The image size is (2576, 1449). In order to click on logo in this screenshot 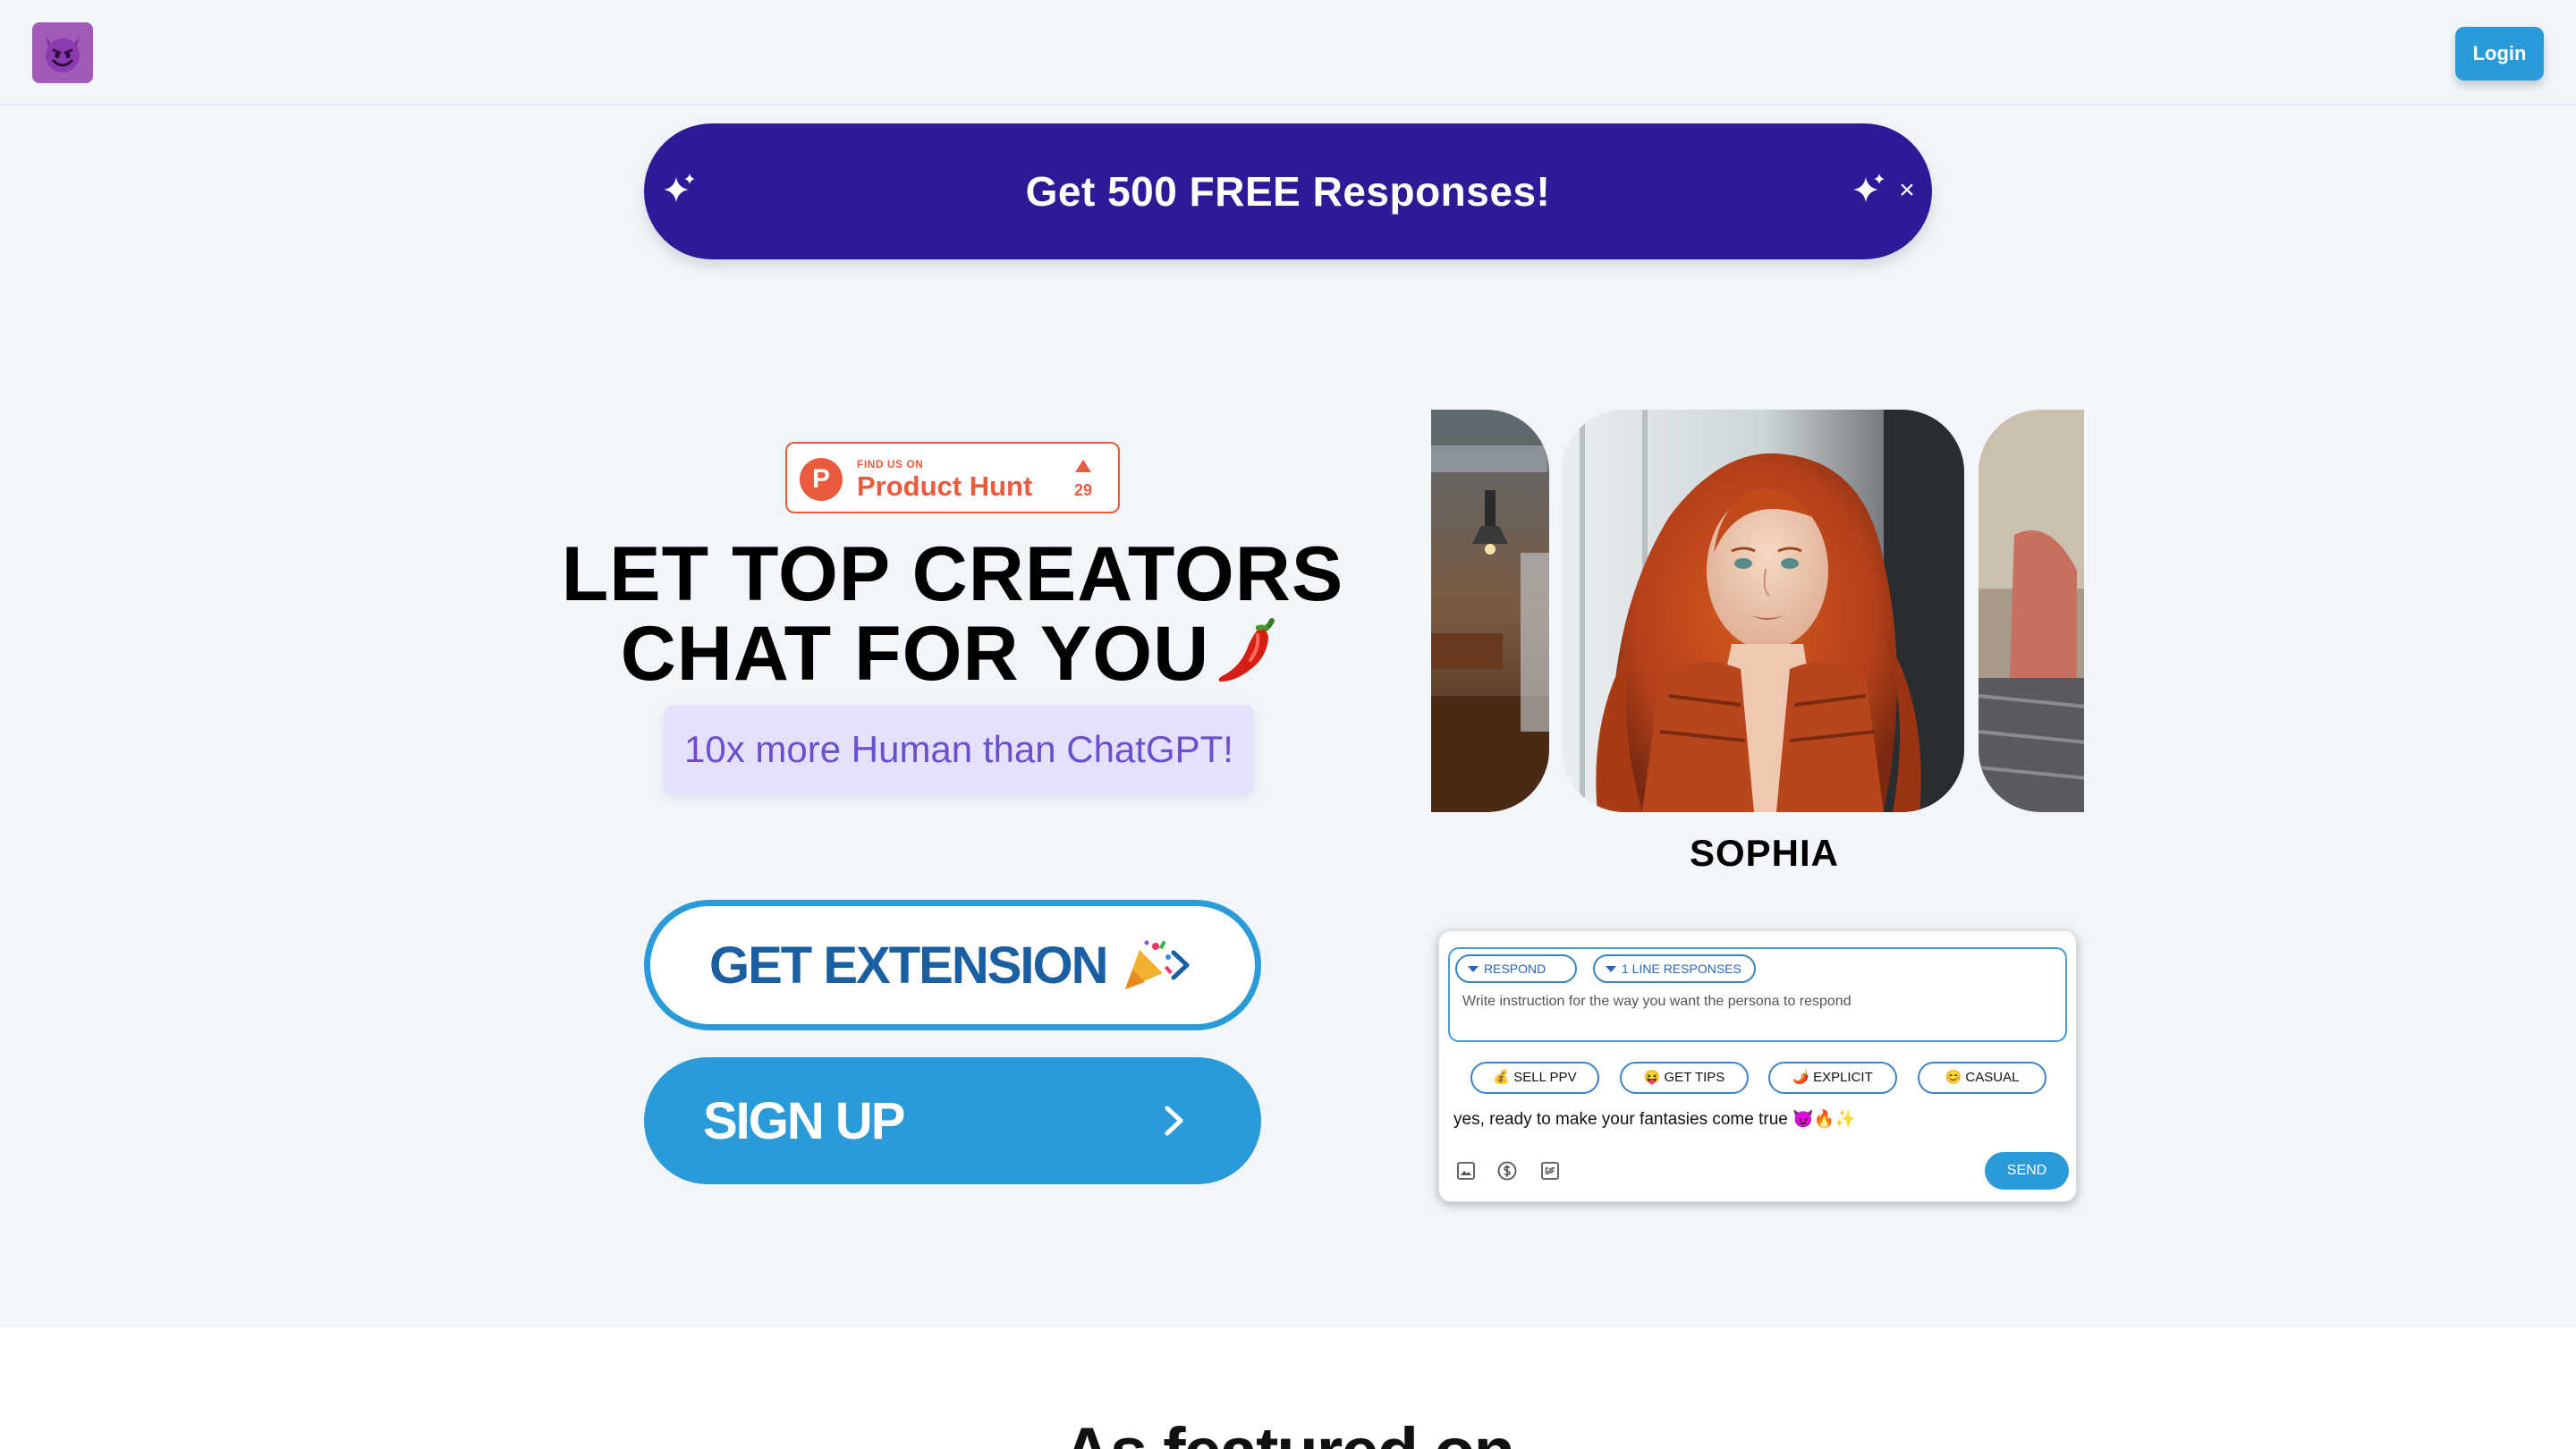, I will do `click(62, 52)`.